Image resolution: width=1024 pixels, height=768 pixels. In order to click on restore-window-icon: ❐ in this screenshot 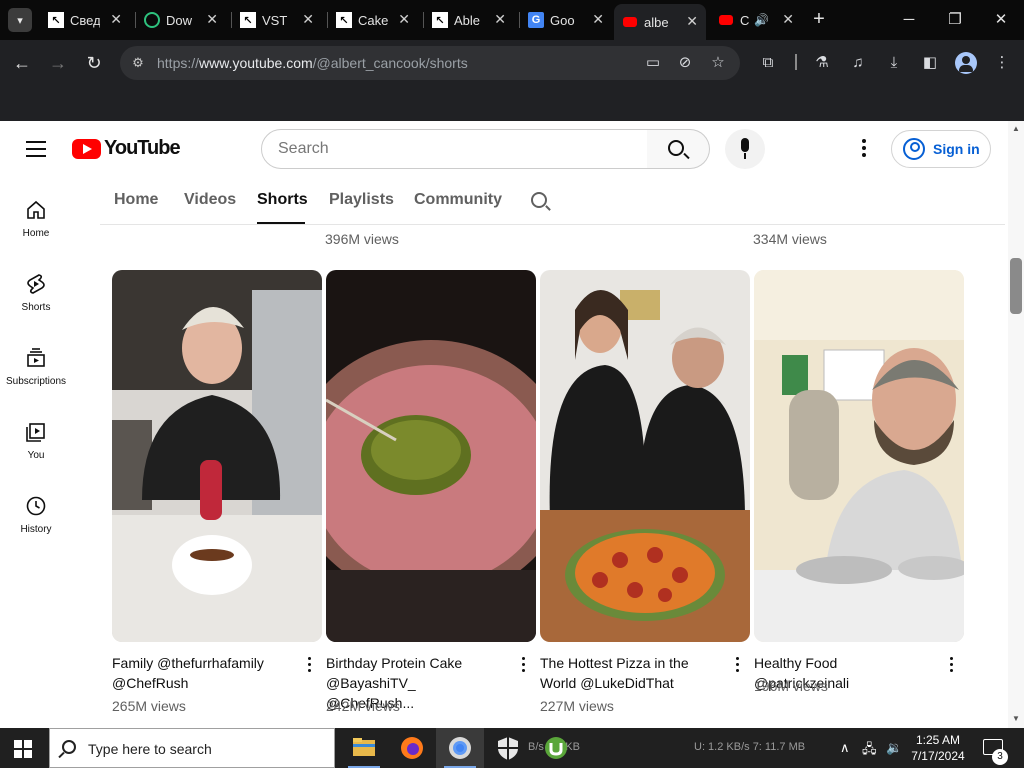, I will do `click(955, 20)`.